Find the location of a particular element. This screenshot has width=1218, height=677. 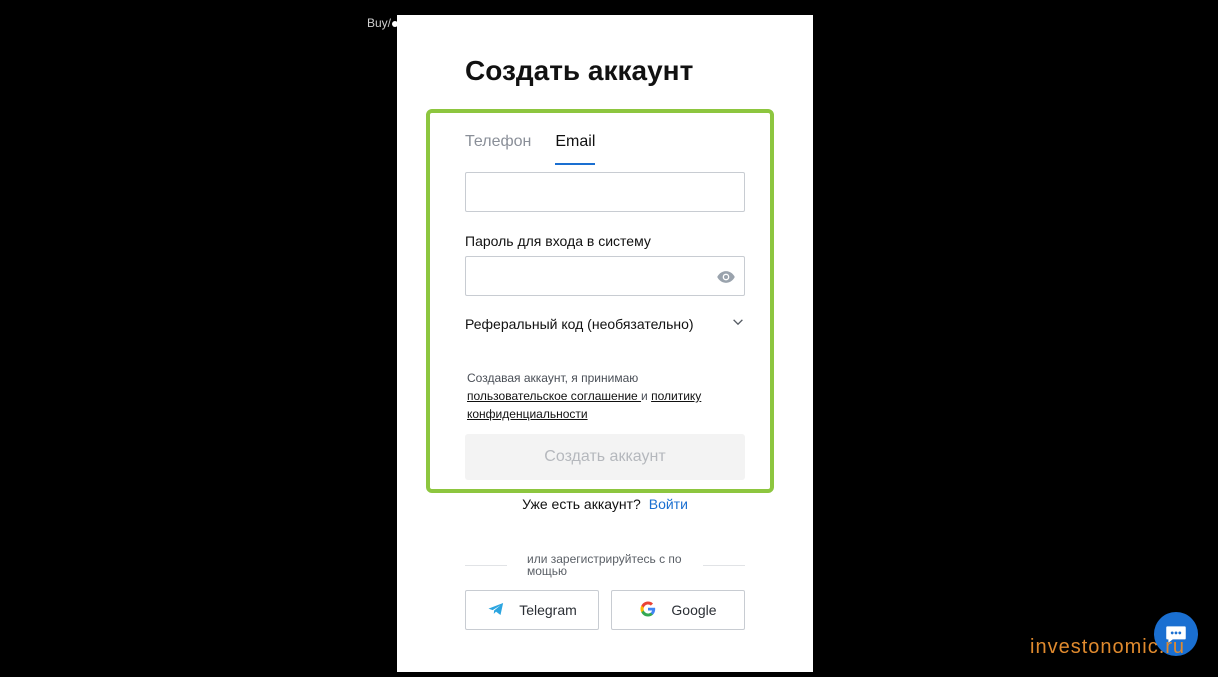

signup-method-tabs: Телефон Email is located at coordinates (530, 149).